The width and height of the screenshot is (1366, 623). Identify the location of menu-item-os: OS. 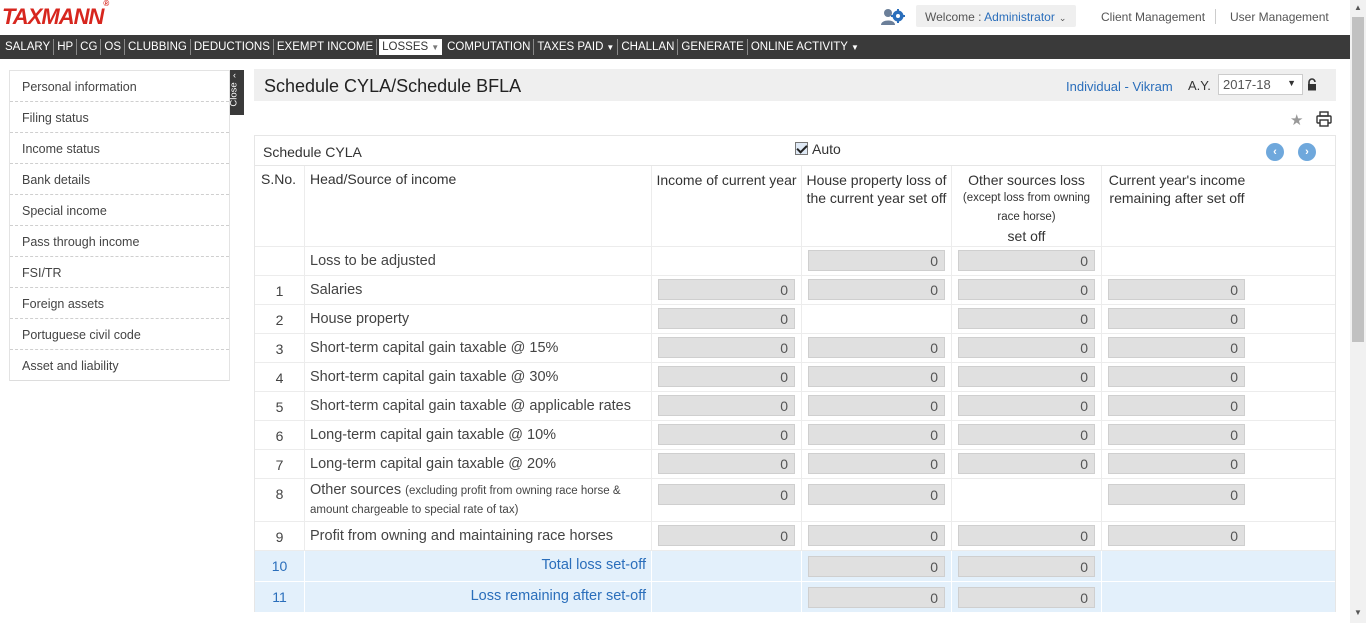
(113, 47).